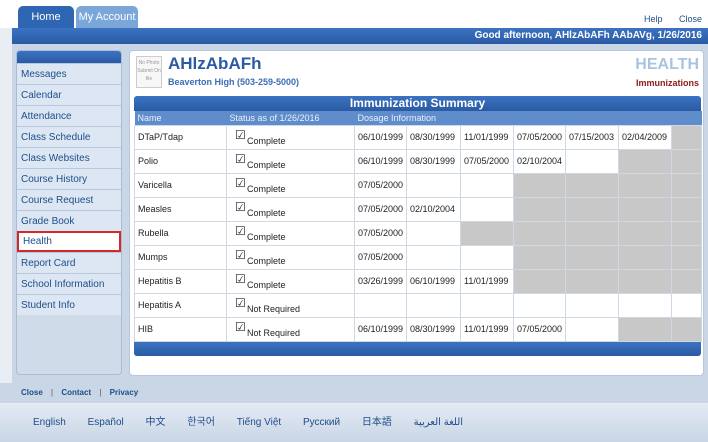 The height and width of the screenshot is (442, 708). What do you see at coordinates (377, 422) in the screenshot?
I see `language-japanese: 日本語` at bounding box center [377, 422].